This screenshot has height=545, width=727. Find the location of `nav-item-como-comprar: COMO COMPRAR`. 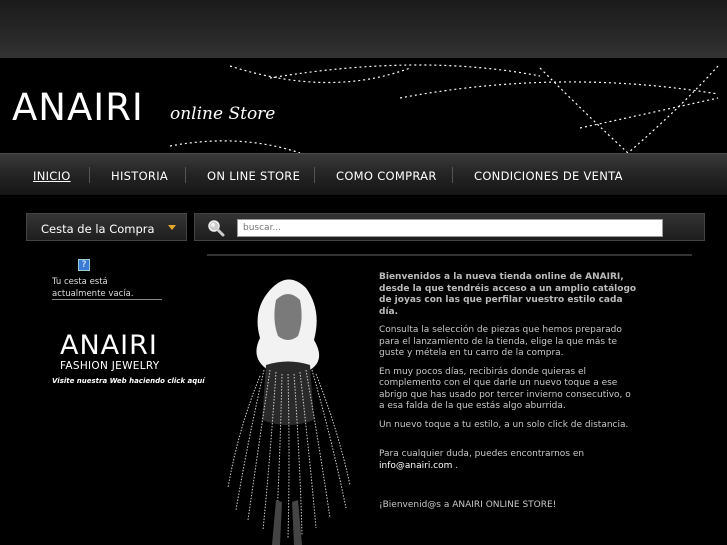

nav-item-como-comprar: COMO COMPRAR is located at coordinates (386, 176).